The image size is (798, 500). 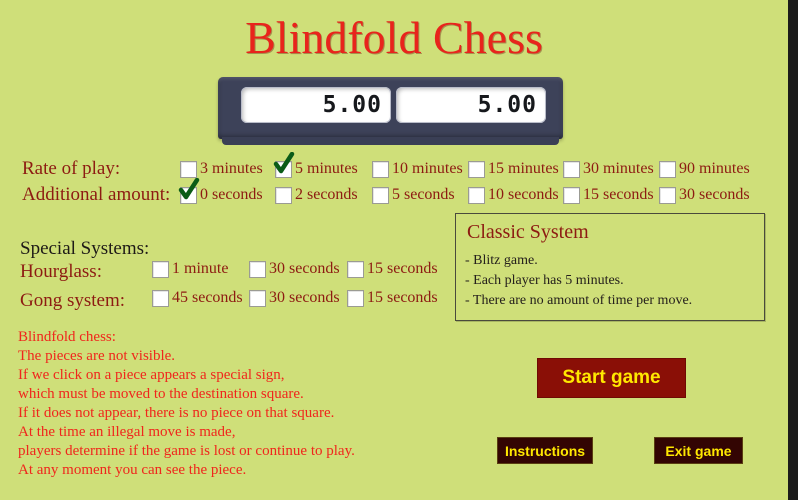 What do you see at coordinates (207, 297) in the screenshot?
I see `checkbox-label: 45 seconds` at bounding box center [207, 297].